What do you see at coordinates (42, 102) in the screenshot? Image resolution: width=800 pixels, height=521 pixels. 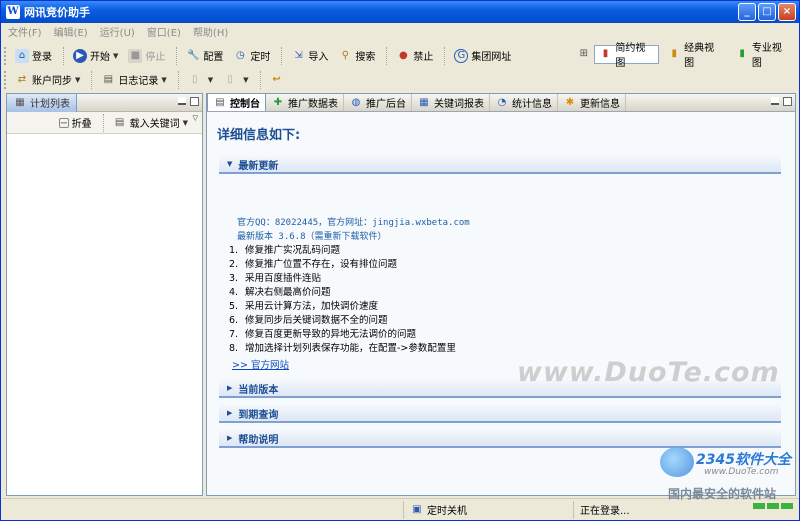 I see `tab-plan-list: ▦ 计划列表` at bounding box center [42, 102].